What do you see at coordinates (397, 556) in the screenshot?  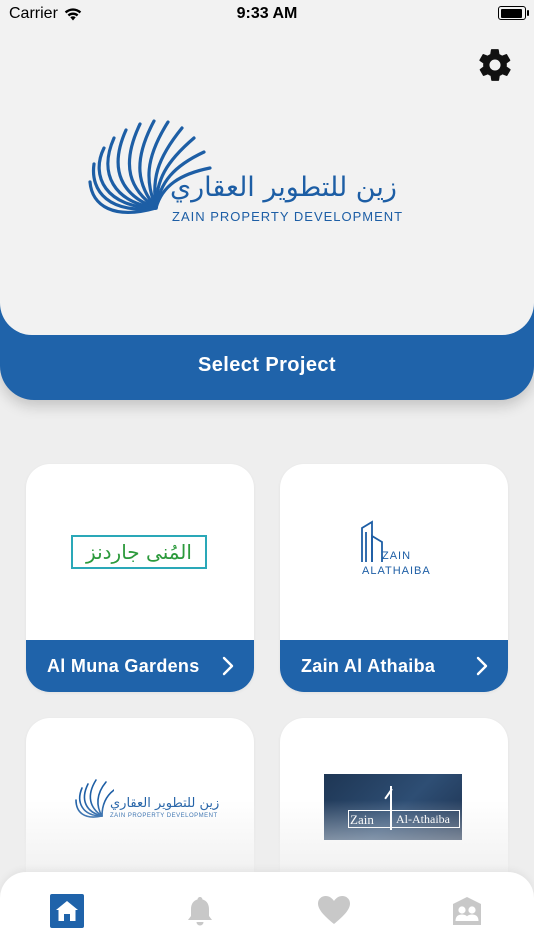 I see `logo-text-zain: ZAIN` at bounding box center [397, 556].